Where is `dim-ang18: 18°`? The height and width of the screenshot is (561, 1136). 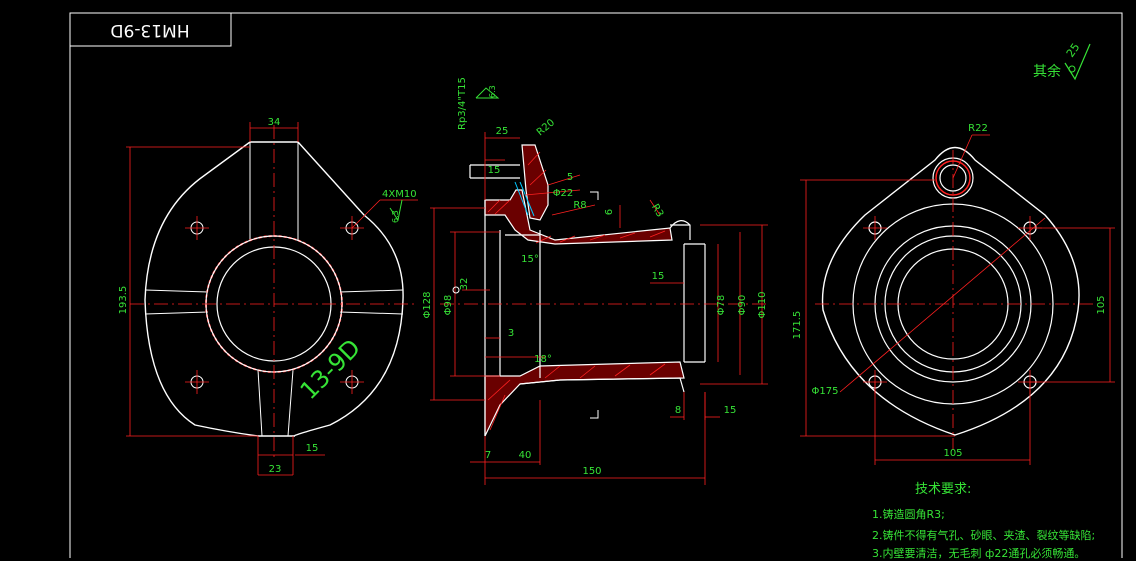
dim-ang18: 18° is located at coordinates (543, 359).